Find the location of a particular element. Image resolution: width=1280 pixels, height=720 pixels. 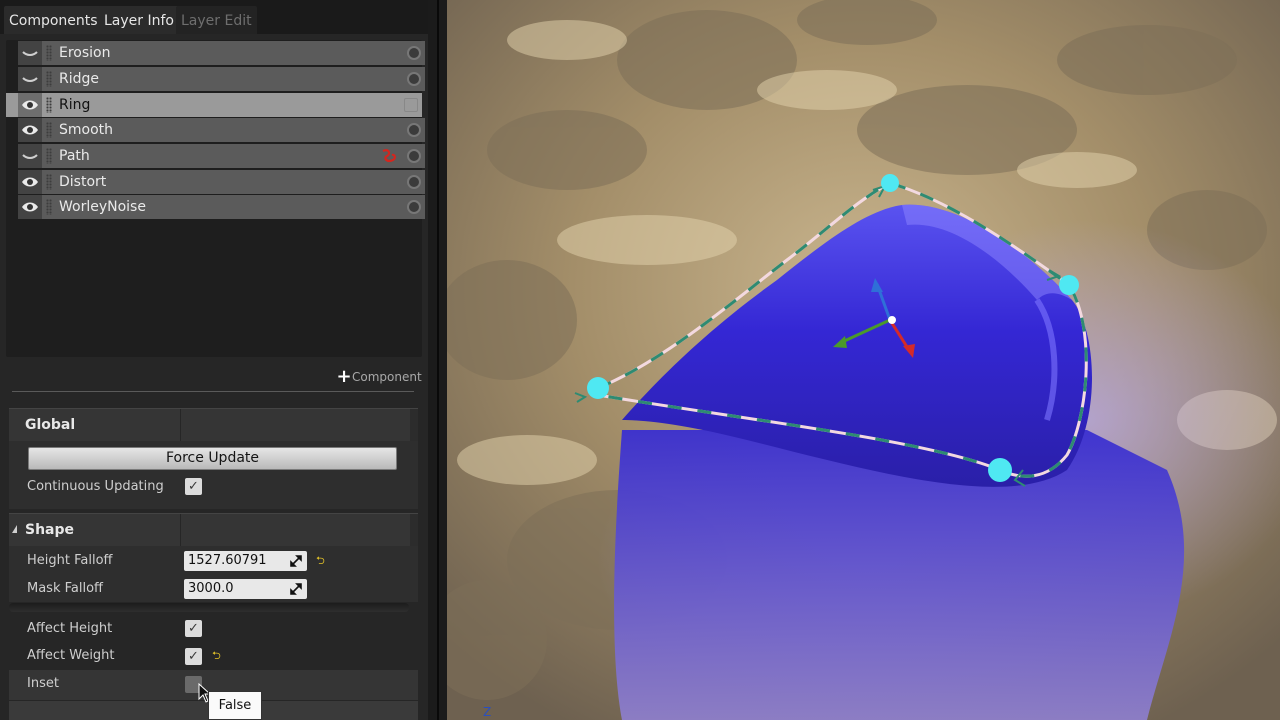

affect-weight-checkbox: ✓ is located at coordinates (193, 656).